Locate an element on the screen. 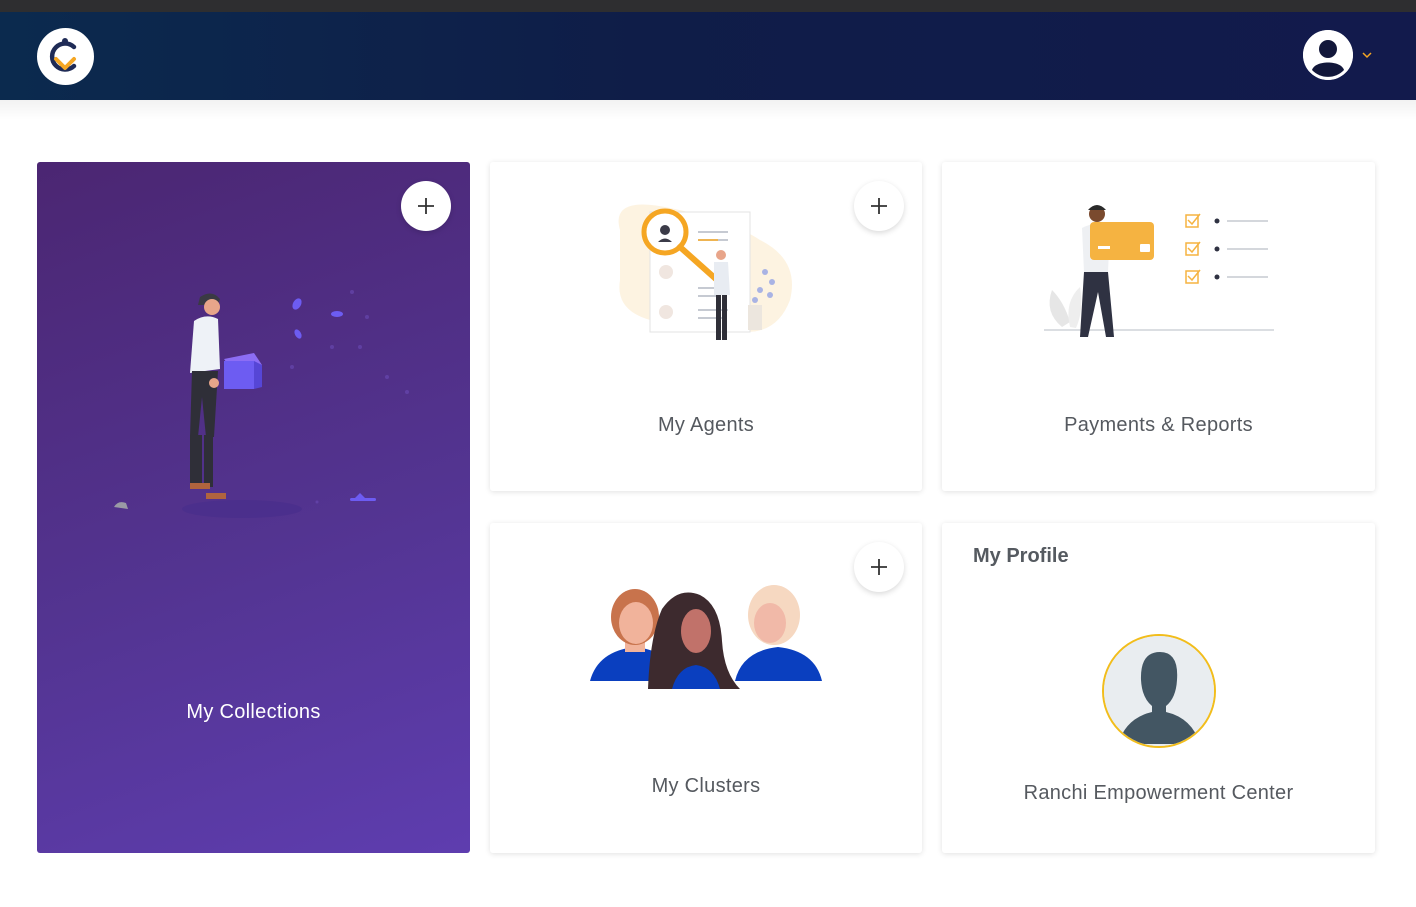 The width and height of the screenshot is (1416, 907). card-payments-reports: Payments & Reports is located at coordinates (1158, 326).